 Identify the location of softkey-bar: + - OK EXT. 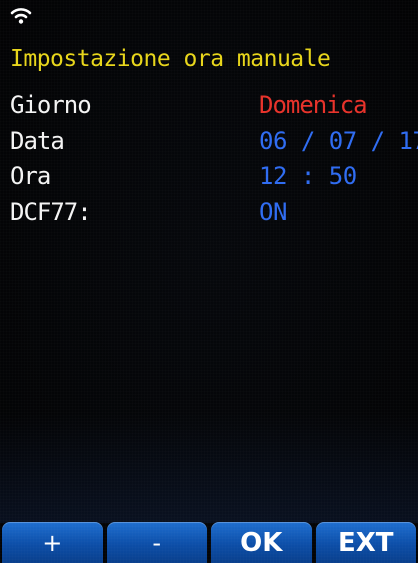
(209, 542).